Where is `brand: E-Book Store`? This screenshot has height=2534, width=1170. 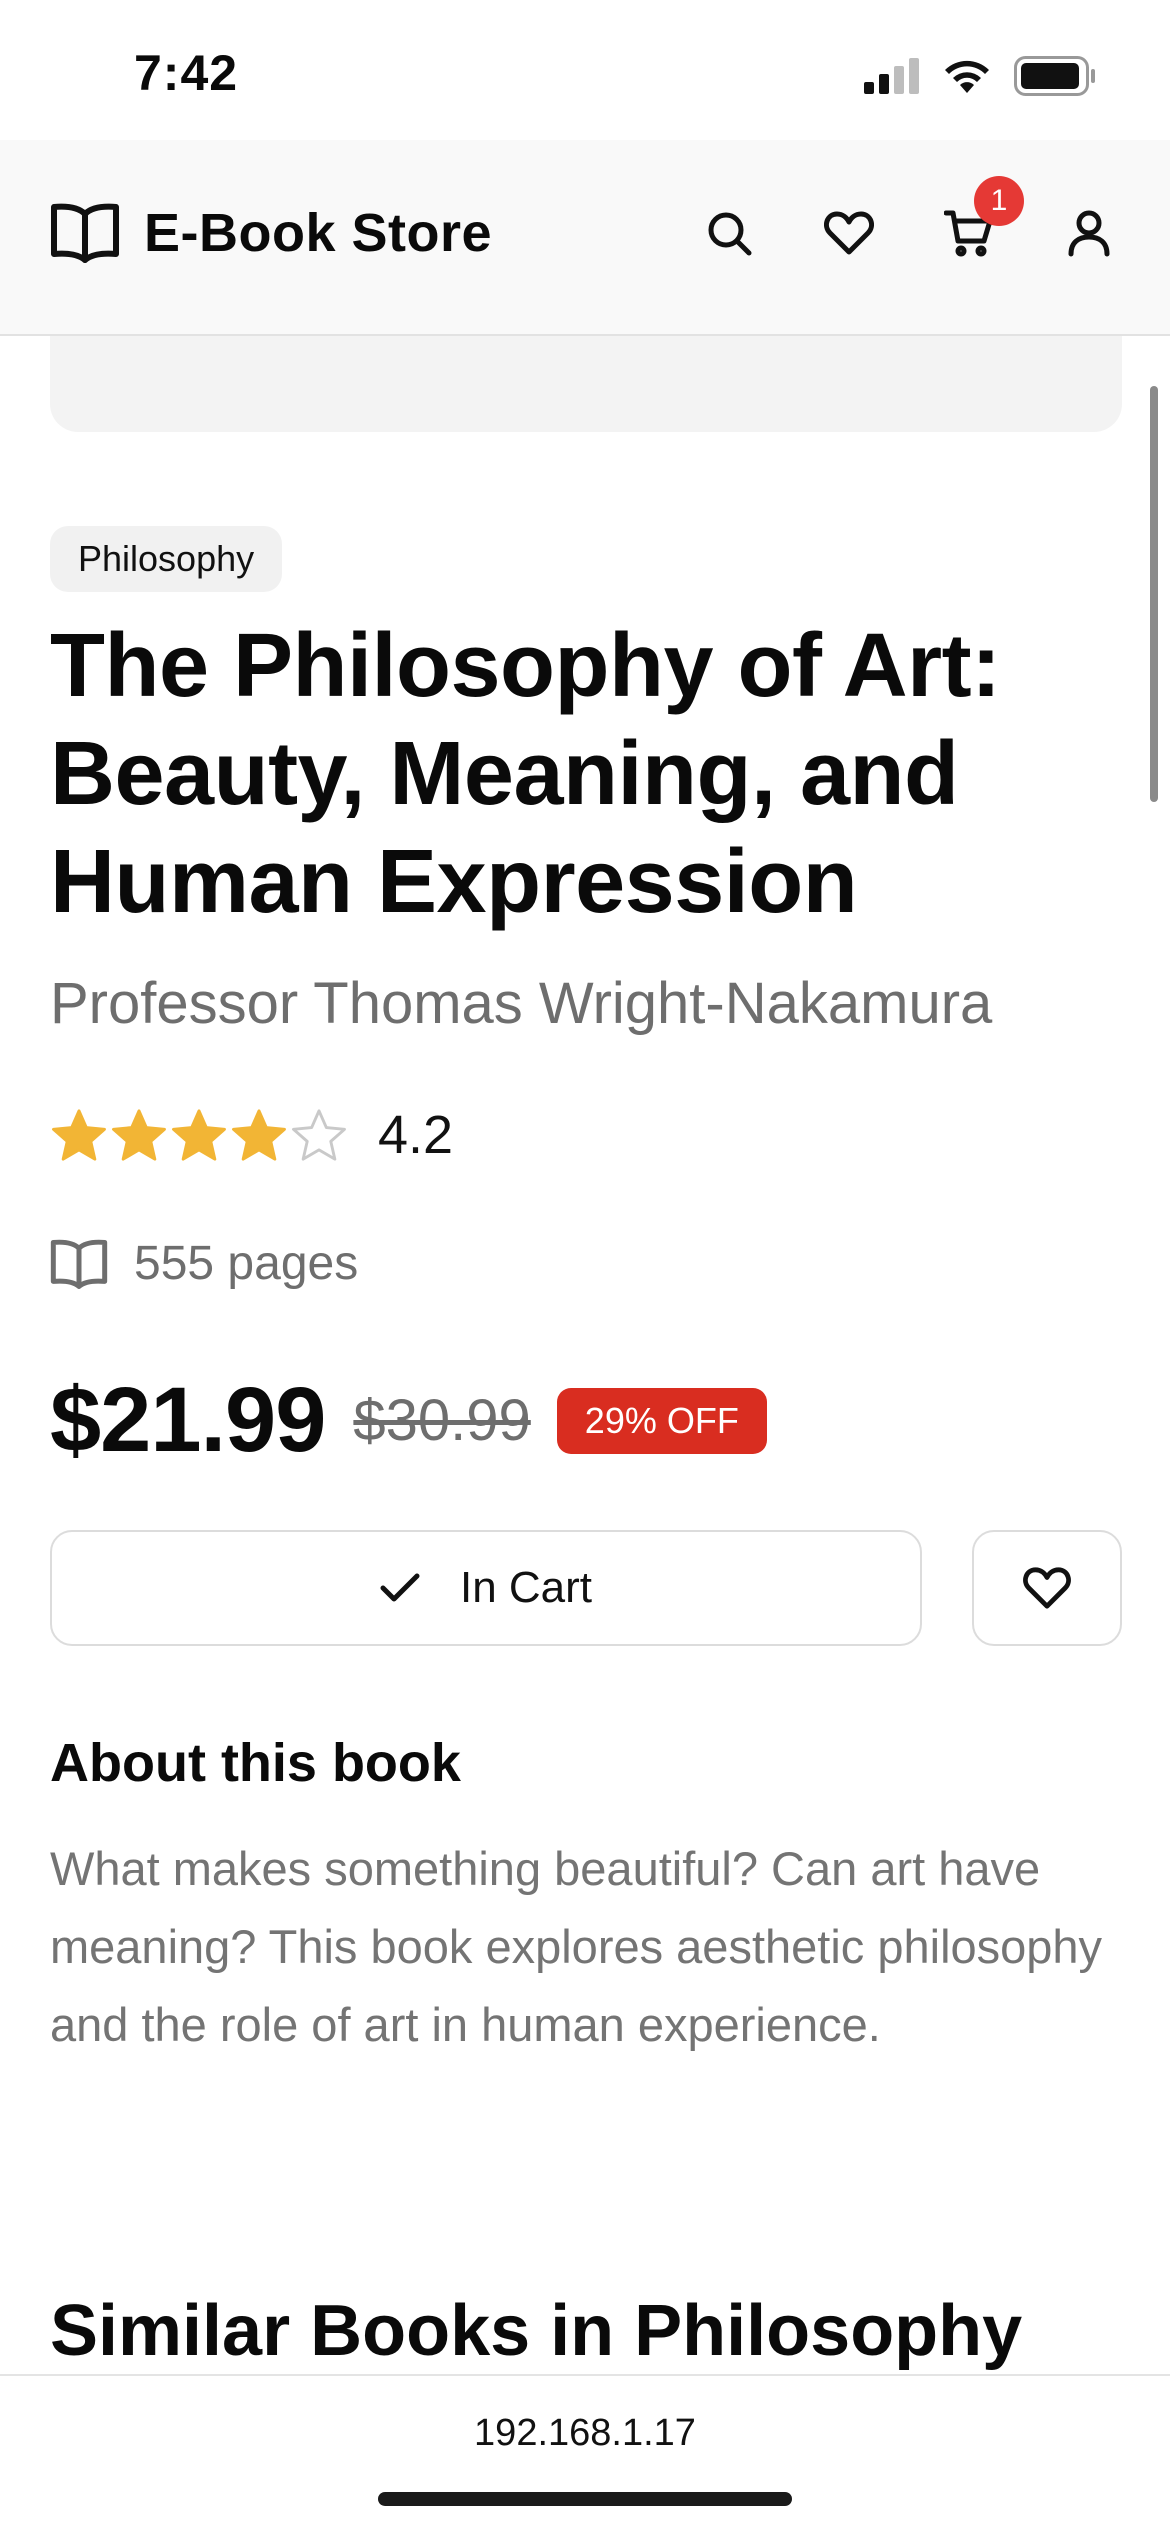
brand: E-Book Store is located at coordinates (271, 233).